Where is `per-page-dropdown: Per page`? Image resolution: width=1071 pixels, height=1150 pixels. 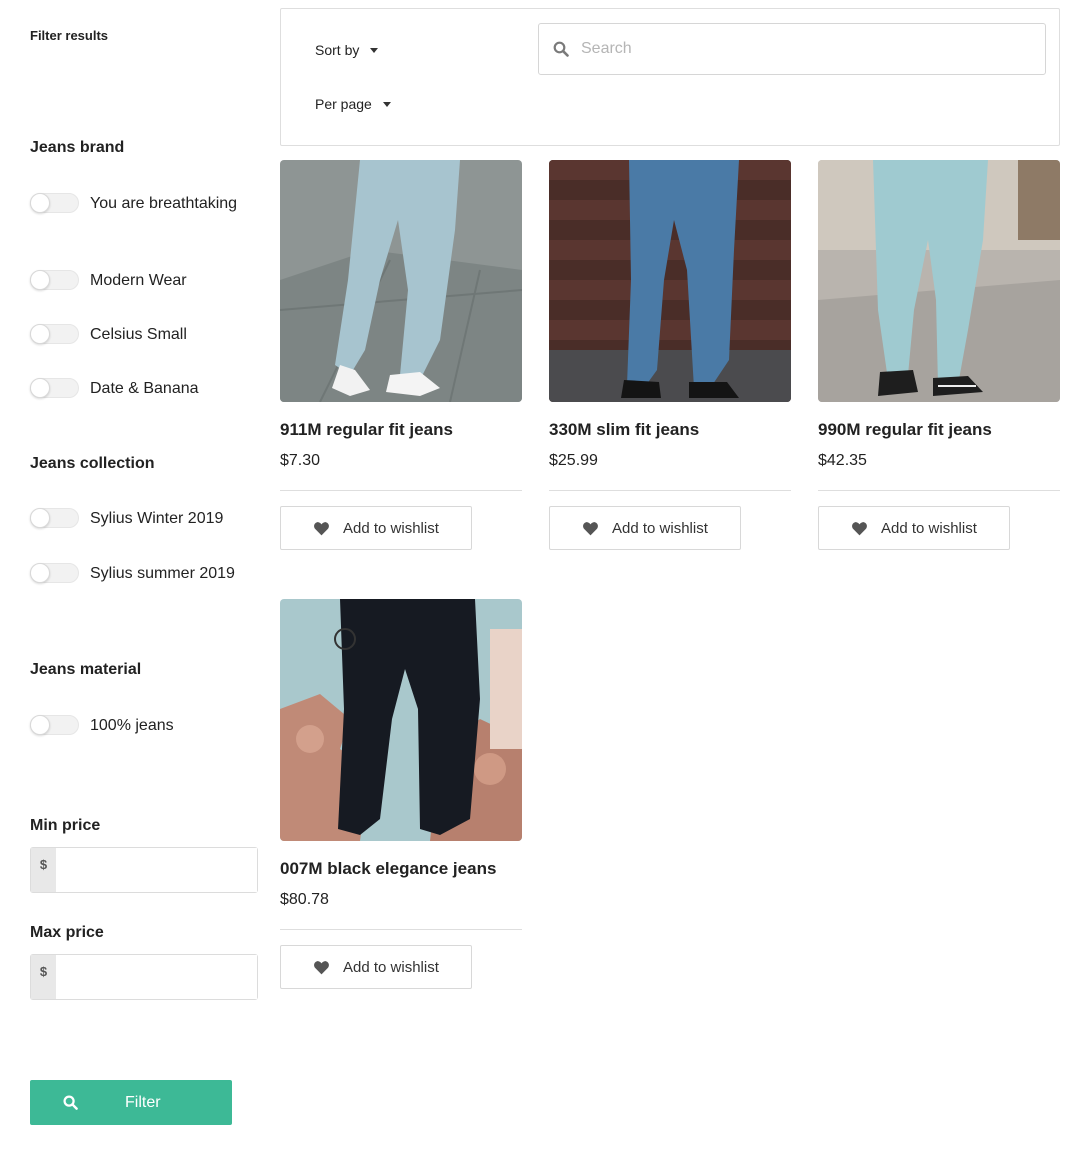
per-page-dropdown: Per page is located at coordinates (353, 104).